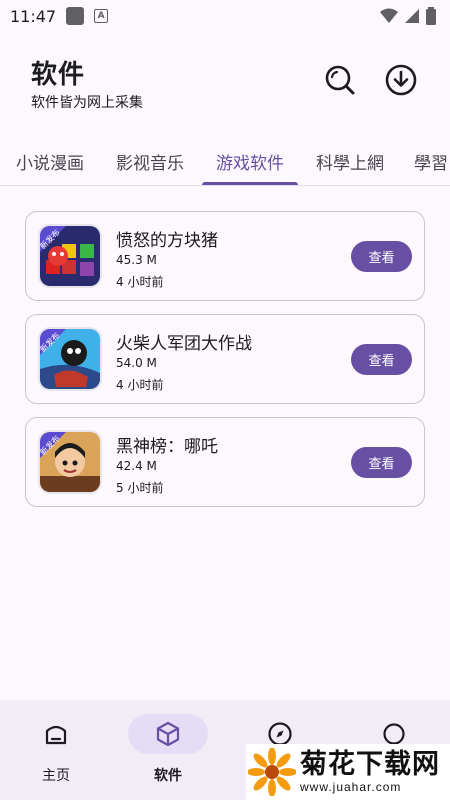  What do you see at coordinates (140, 488) in the screenshot?
I see `app-time: 5 小时前` at bounding box center [140, 488].